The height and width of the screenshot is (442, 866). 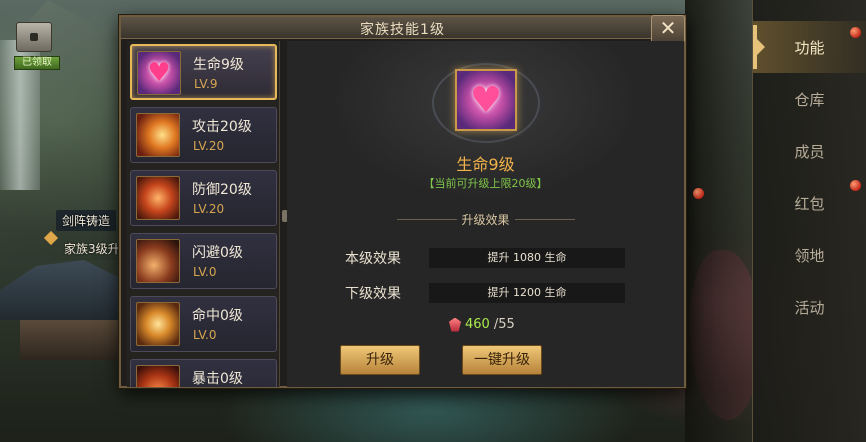 I want to click on skill-item-dodge: 闪避0级 LV.0, so click(x=203, y=261).